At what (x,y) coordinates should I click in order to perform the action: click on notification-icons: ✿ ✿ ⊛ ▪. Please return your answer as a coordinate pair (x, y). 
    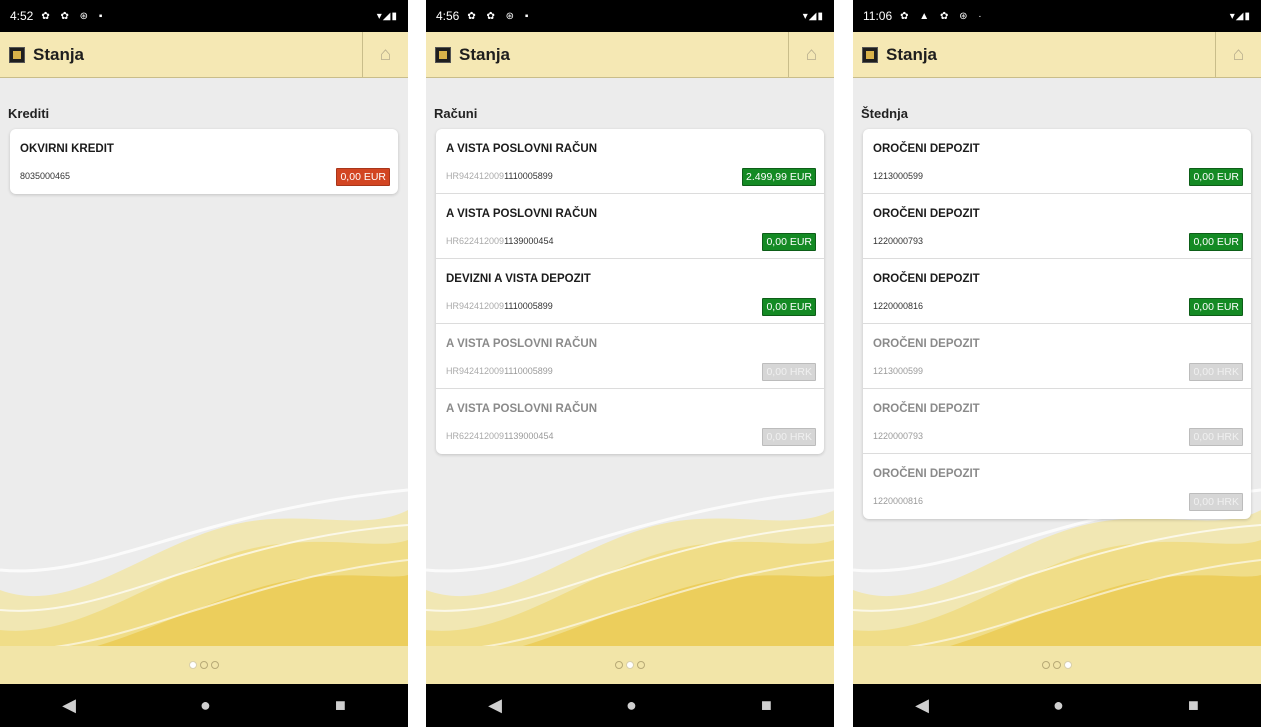
    Looking at the image, I should click on (500, 16).